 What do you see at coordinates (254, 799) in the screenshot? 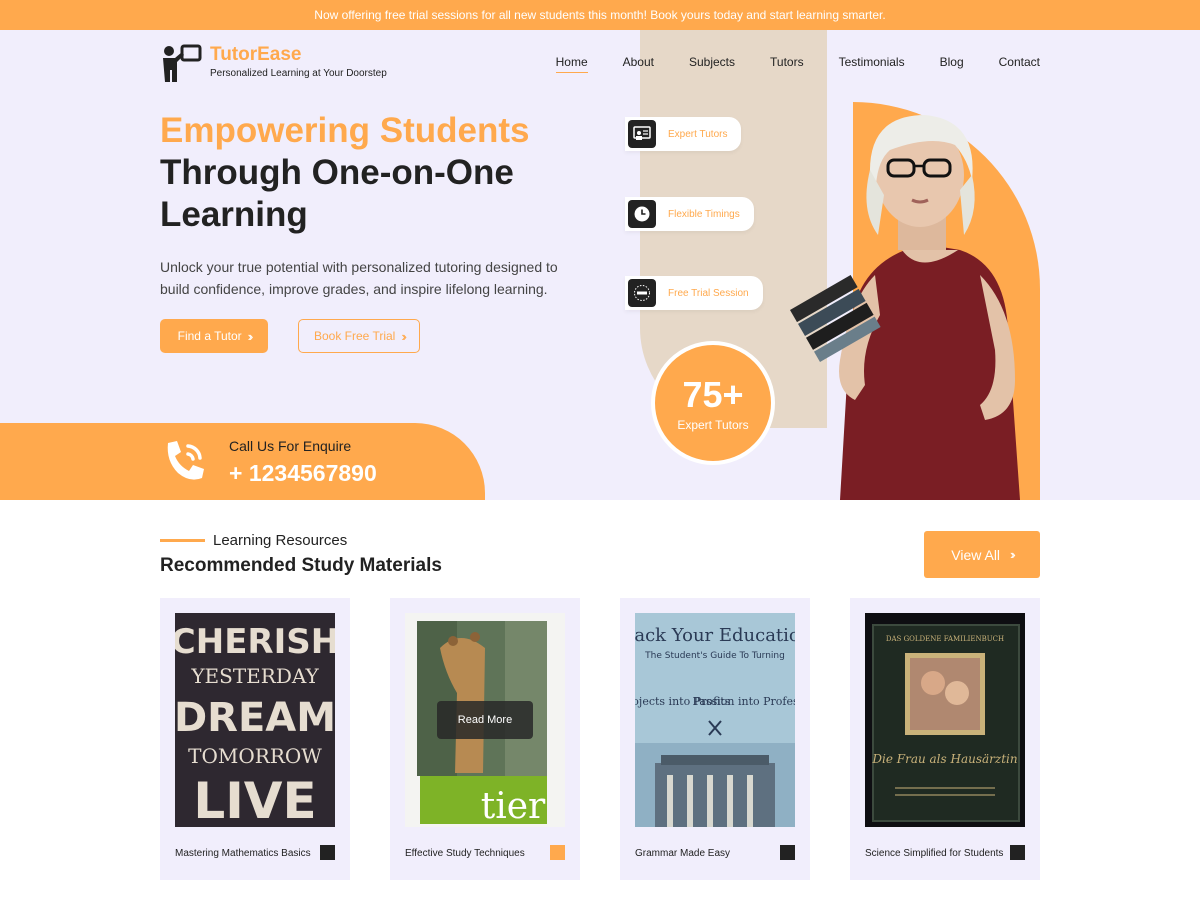
I see `poster-line: LIVE` at bounding box center [254, 799].